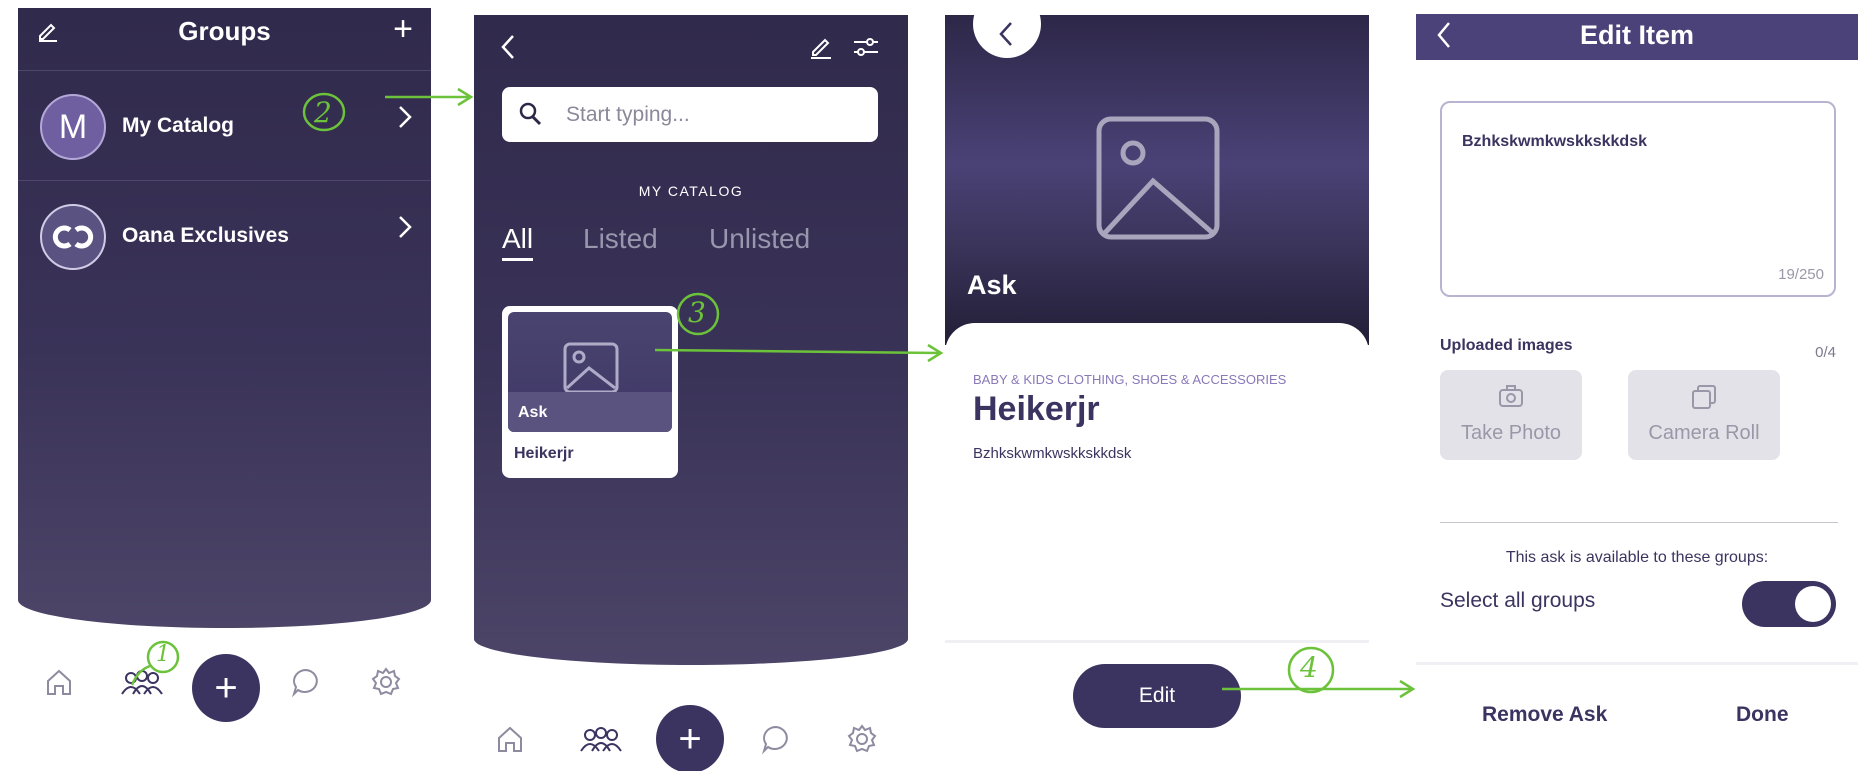 The image size is (1876, 771). Describe the element at coordinates (697, 312) in the screenshot. I see `annotation-label: 3` at that location.